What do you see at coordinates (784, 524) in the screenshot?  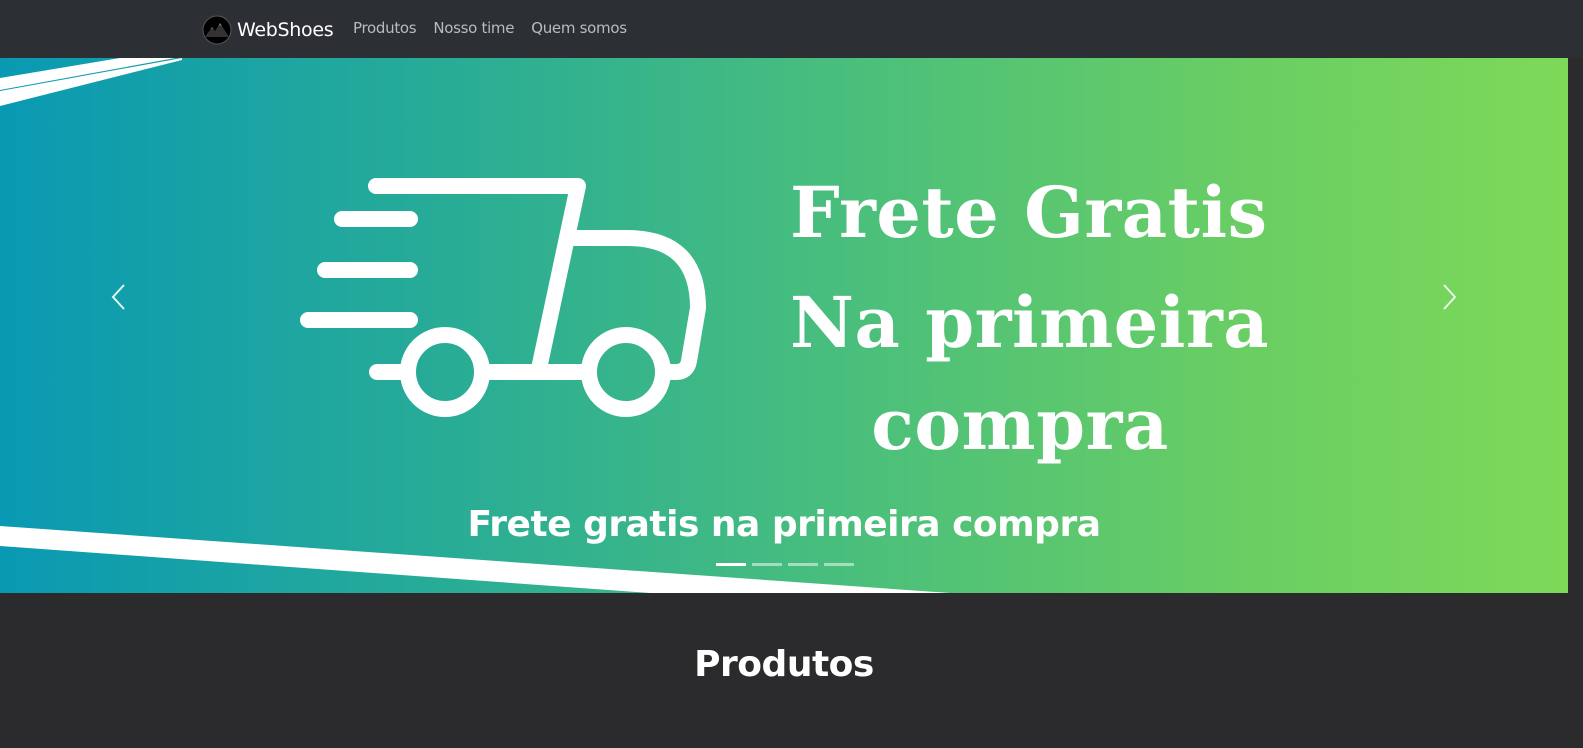 I see `carousel-caption: Frete gratis na primeira compra` at bounding box center [784, 524].